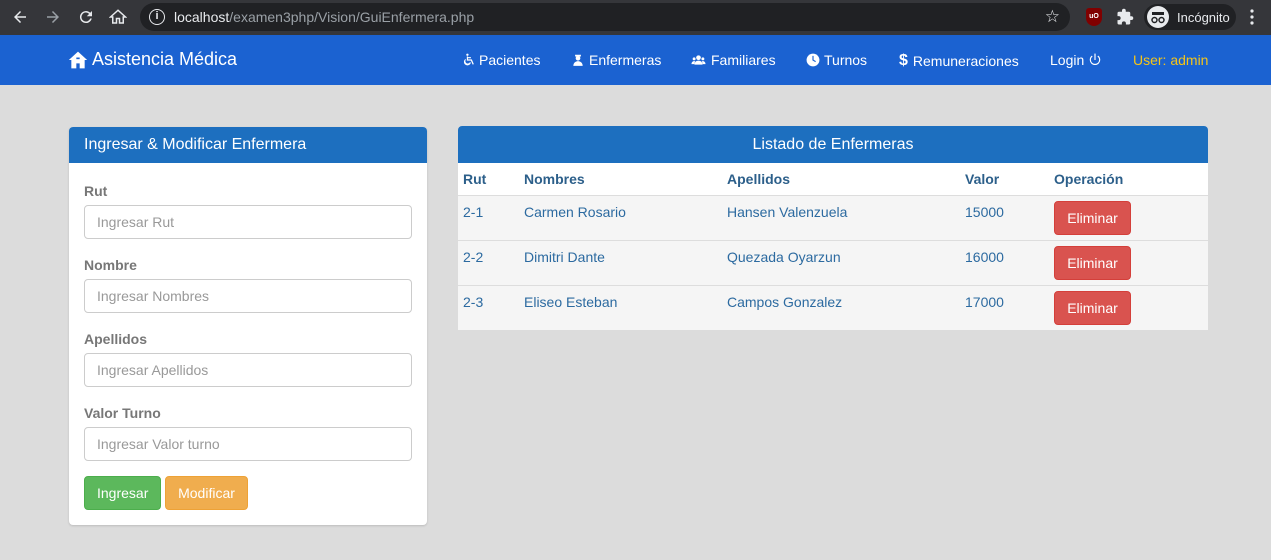 Image resolution: width=1271 pixels, height=560 pixels. I want to click on cell-apellidos: Hansen Valenzuela, so click(787, 211).